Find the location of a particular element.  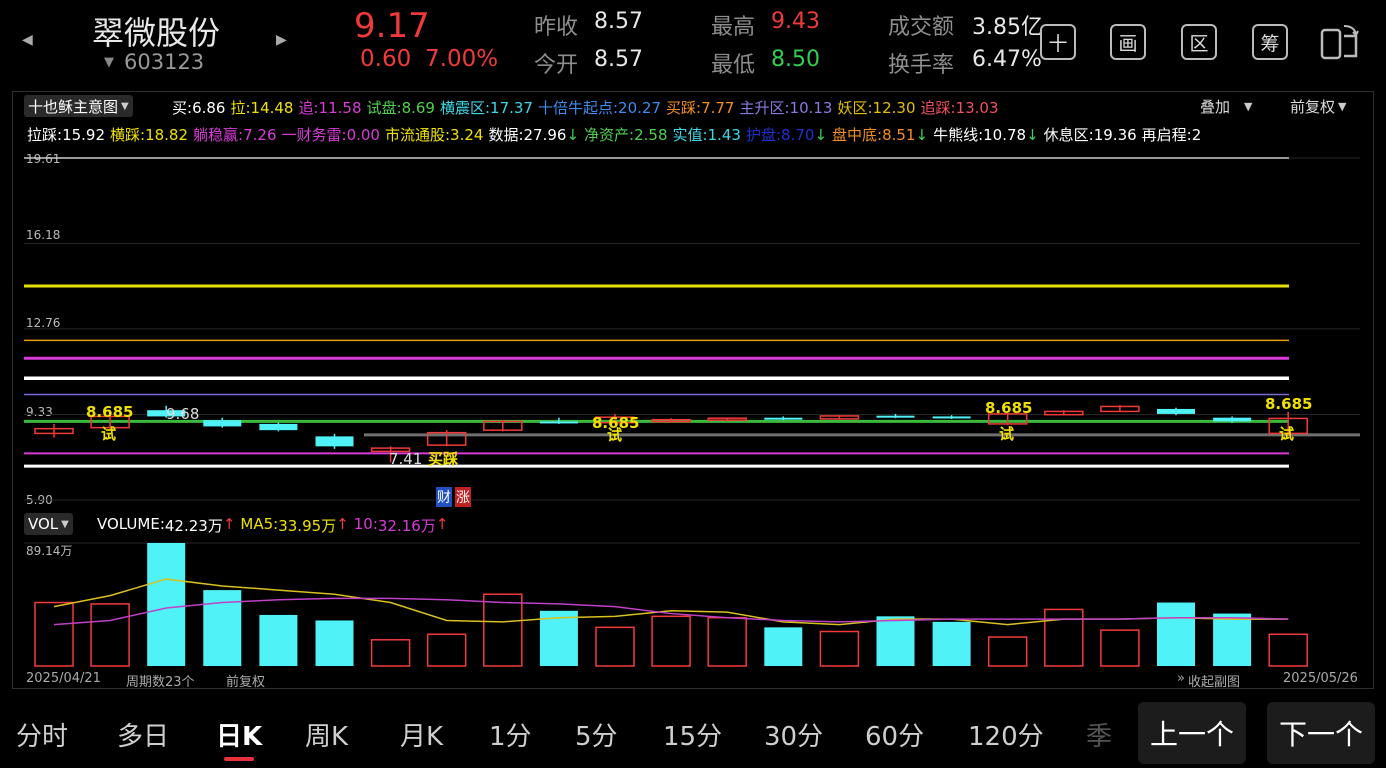

indicator-value: 妖区:12.30 is located at coordinates (876, 107).